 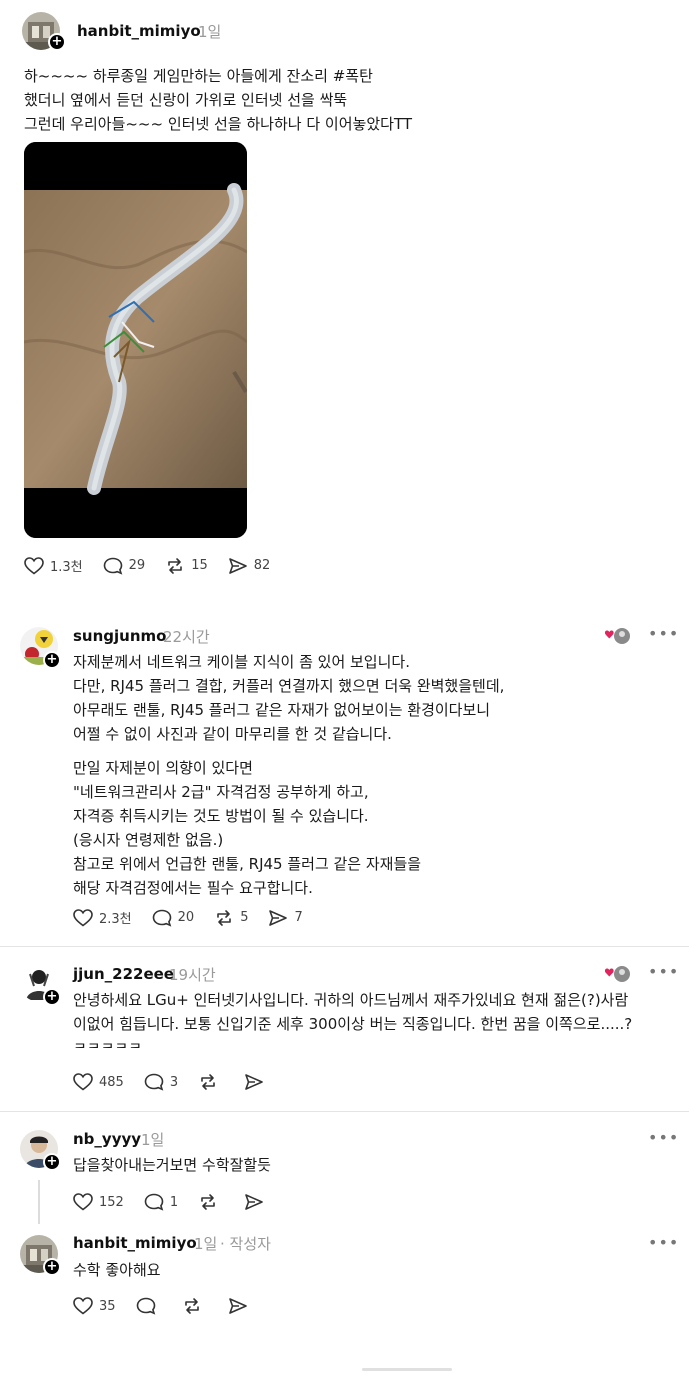 I want to click on post-username: hanbit_mimiyo, so click(x=139, y=31).